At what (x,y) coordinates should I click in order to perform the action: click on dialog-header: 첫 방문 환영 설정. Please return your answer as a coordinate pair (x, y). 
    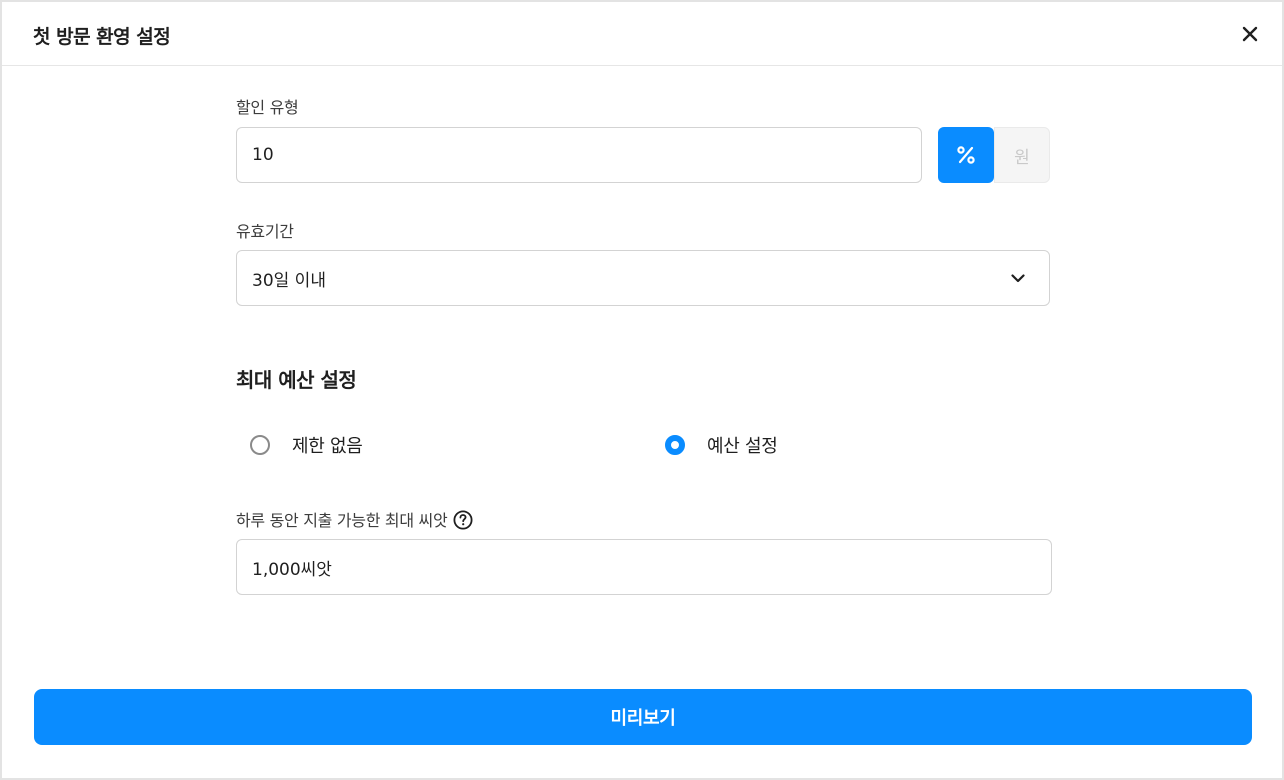
    Looking at the image, I should click on (642, 34).